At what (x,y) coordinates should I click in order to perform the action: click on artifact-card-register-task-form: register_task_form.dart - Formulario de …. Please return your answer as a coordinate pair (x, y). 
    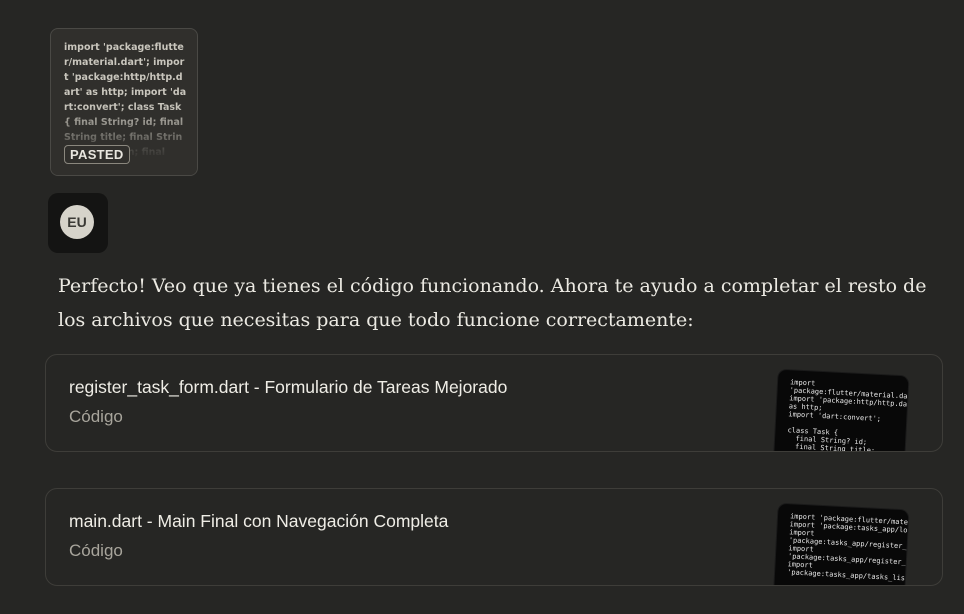
    Looking at the image, I should click on (494, 403).